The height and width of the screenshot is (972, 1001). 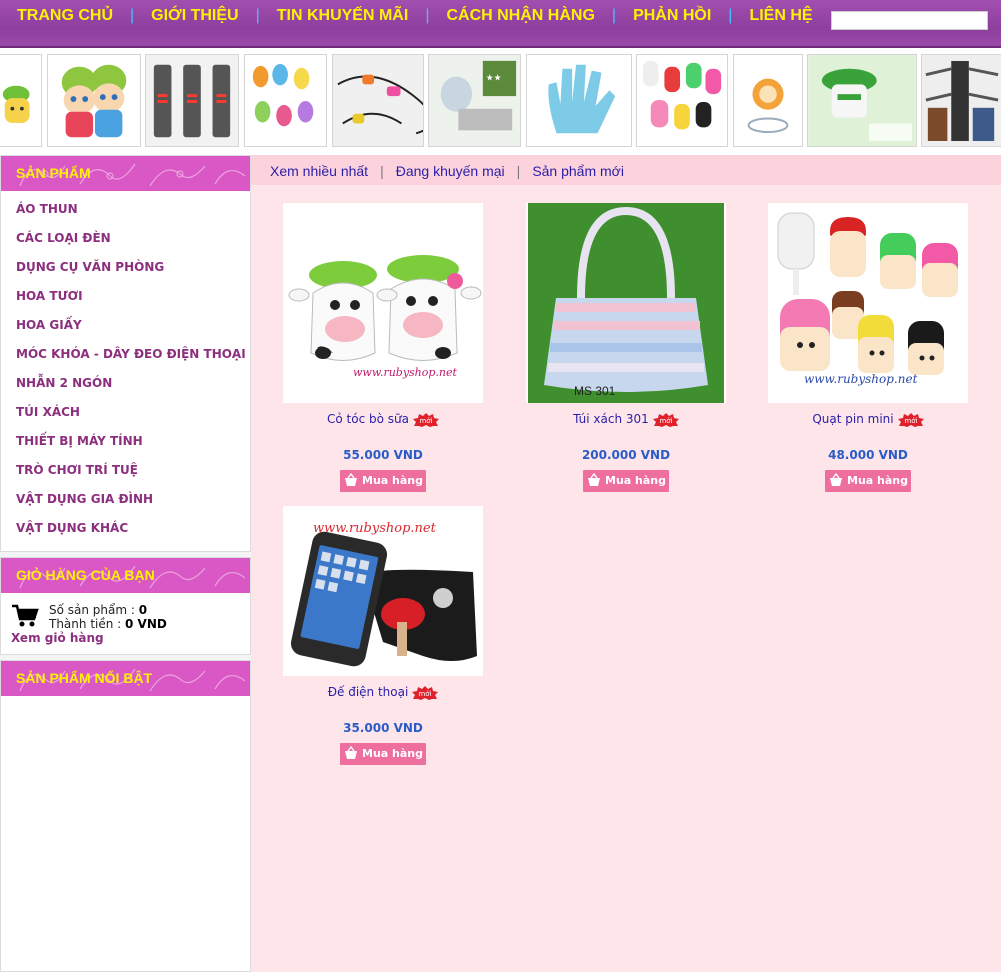 I want to click on category-item: TÚI XÁCH, so click(x=125, y=412).